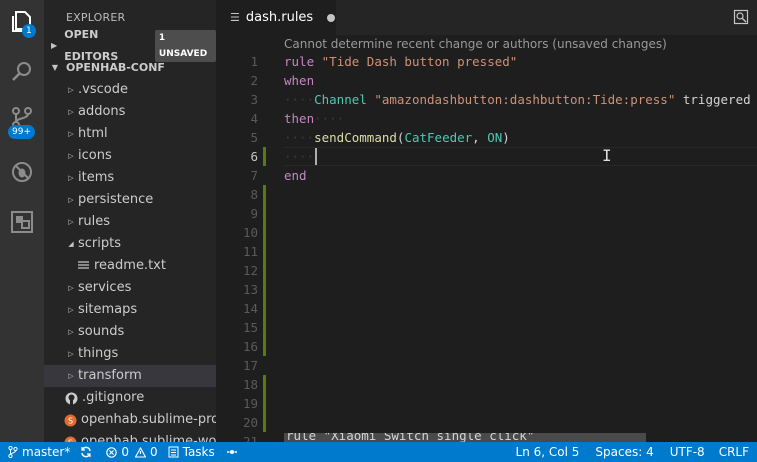 This screenshot has height=462, width=757. I want to click on tree-folder: ▷ .vscode, so click(130, 90).